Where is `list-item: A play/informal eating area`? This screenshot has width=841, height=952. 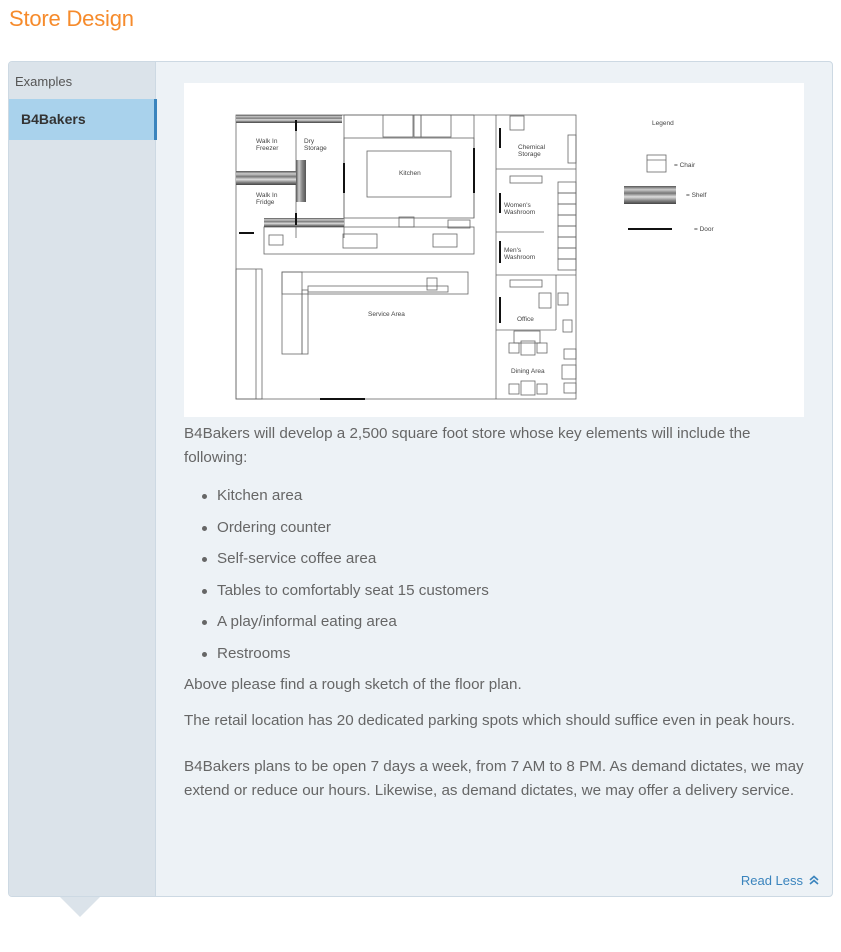
list-item: A play/informal eating area is located at coordinates (508, 622).